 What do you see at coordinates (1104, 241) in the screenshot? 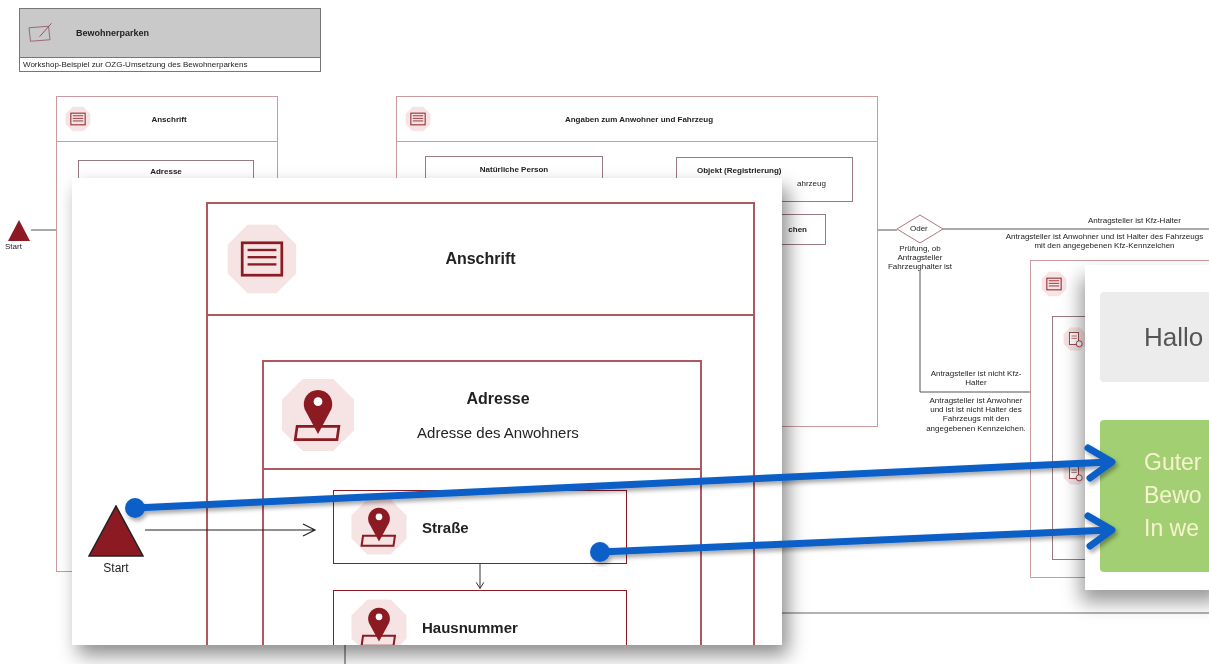
I see `branch-description: Antragsteller ist Anwohner und ist Halter des Fahrzeugs mit den angegebenen Kfz-Kennzeichen` at bounding box center [1104, 241].